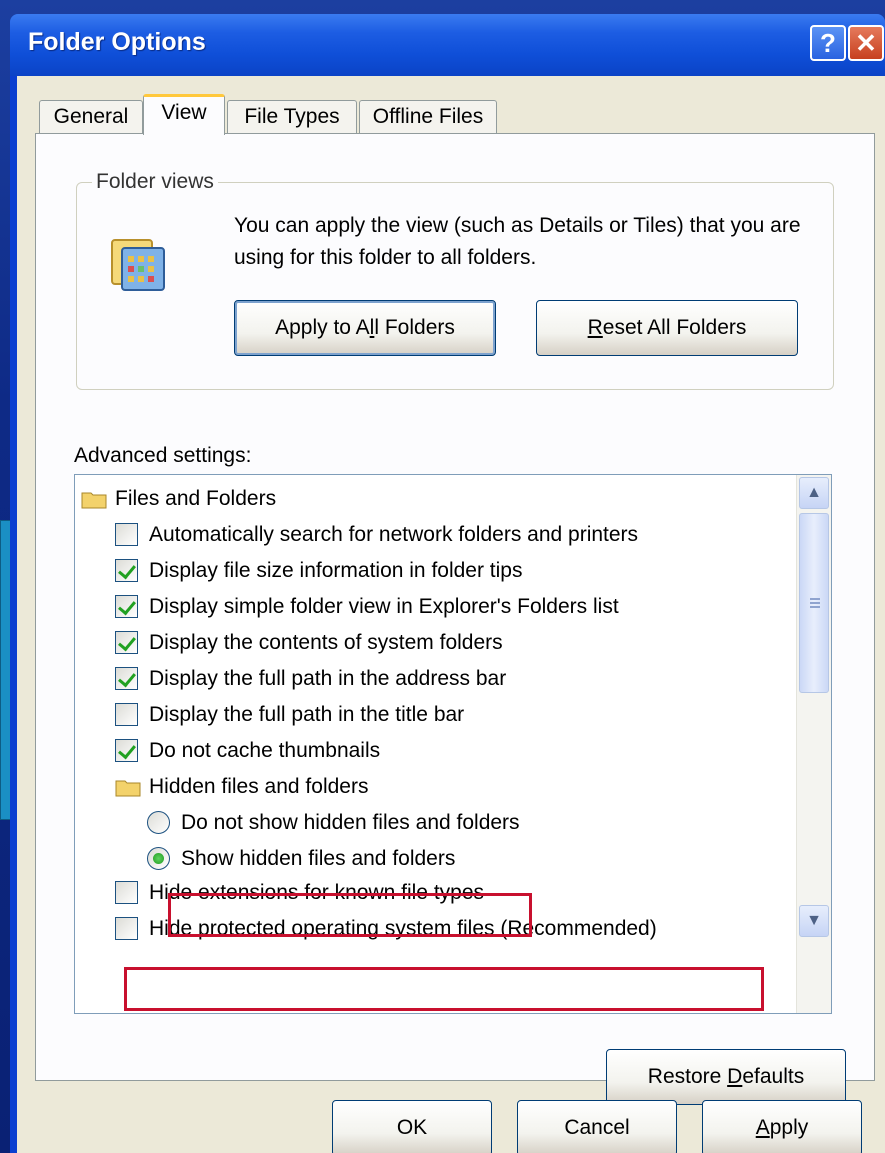 The width and height of the screenshot is (885, 1153). Describe the element at coordinates (428, 117) in the screenshot. I see `tab-offline-files: Offline Files` at that location.